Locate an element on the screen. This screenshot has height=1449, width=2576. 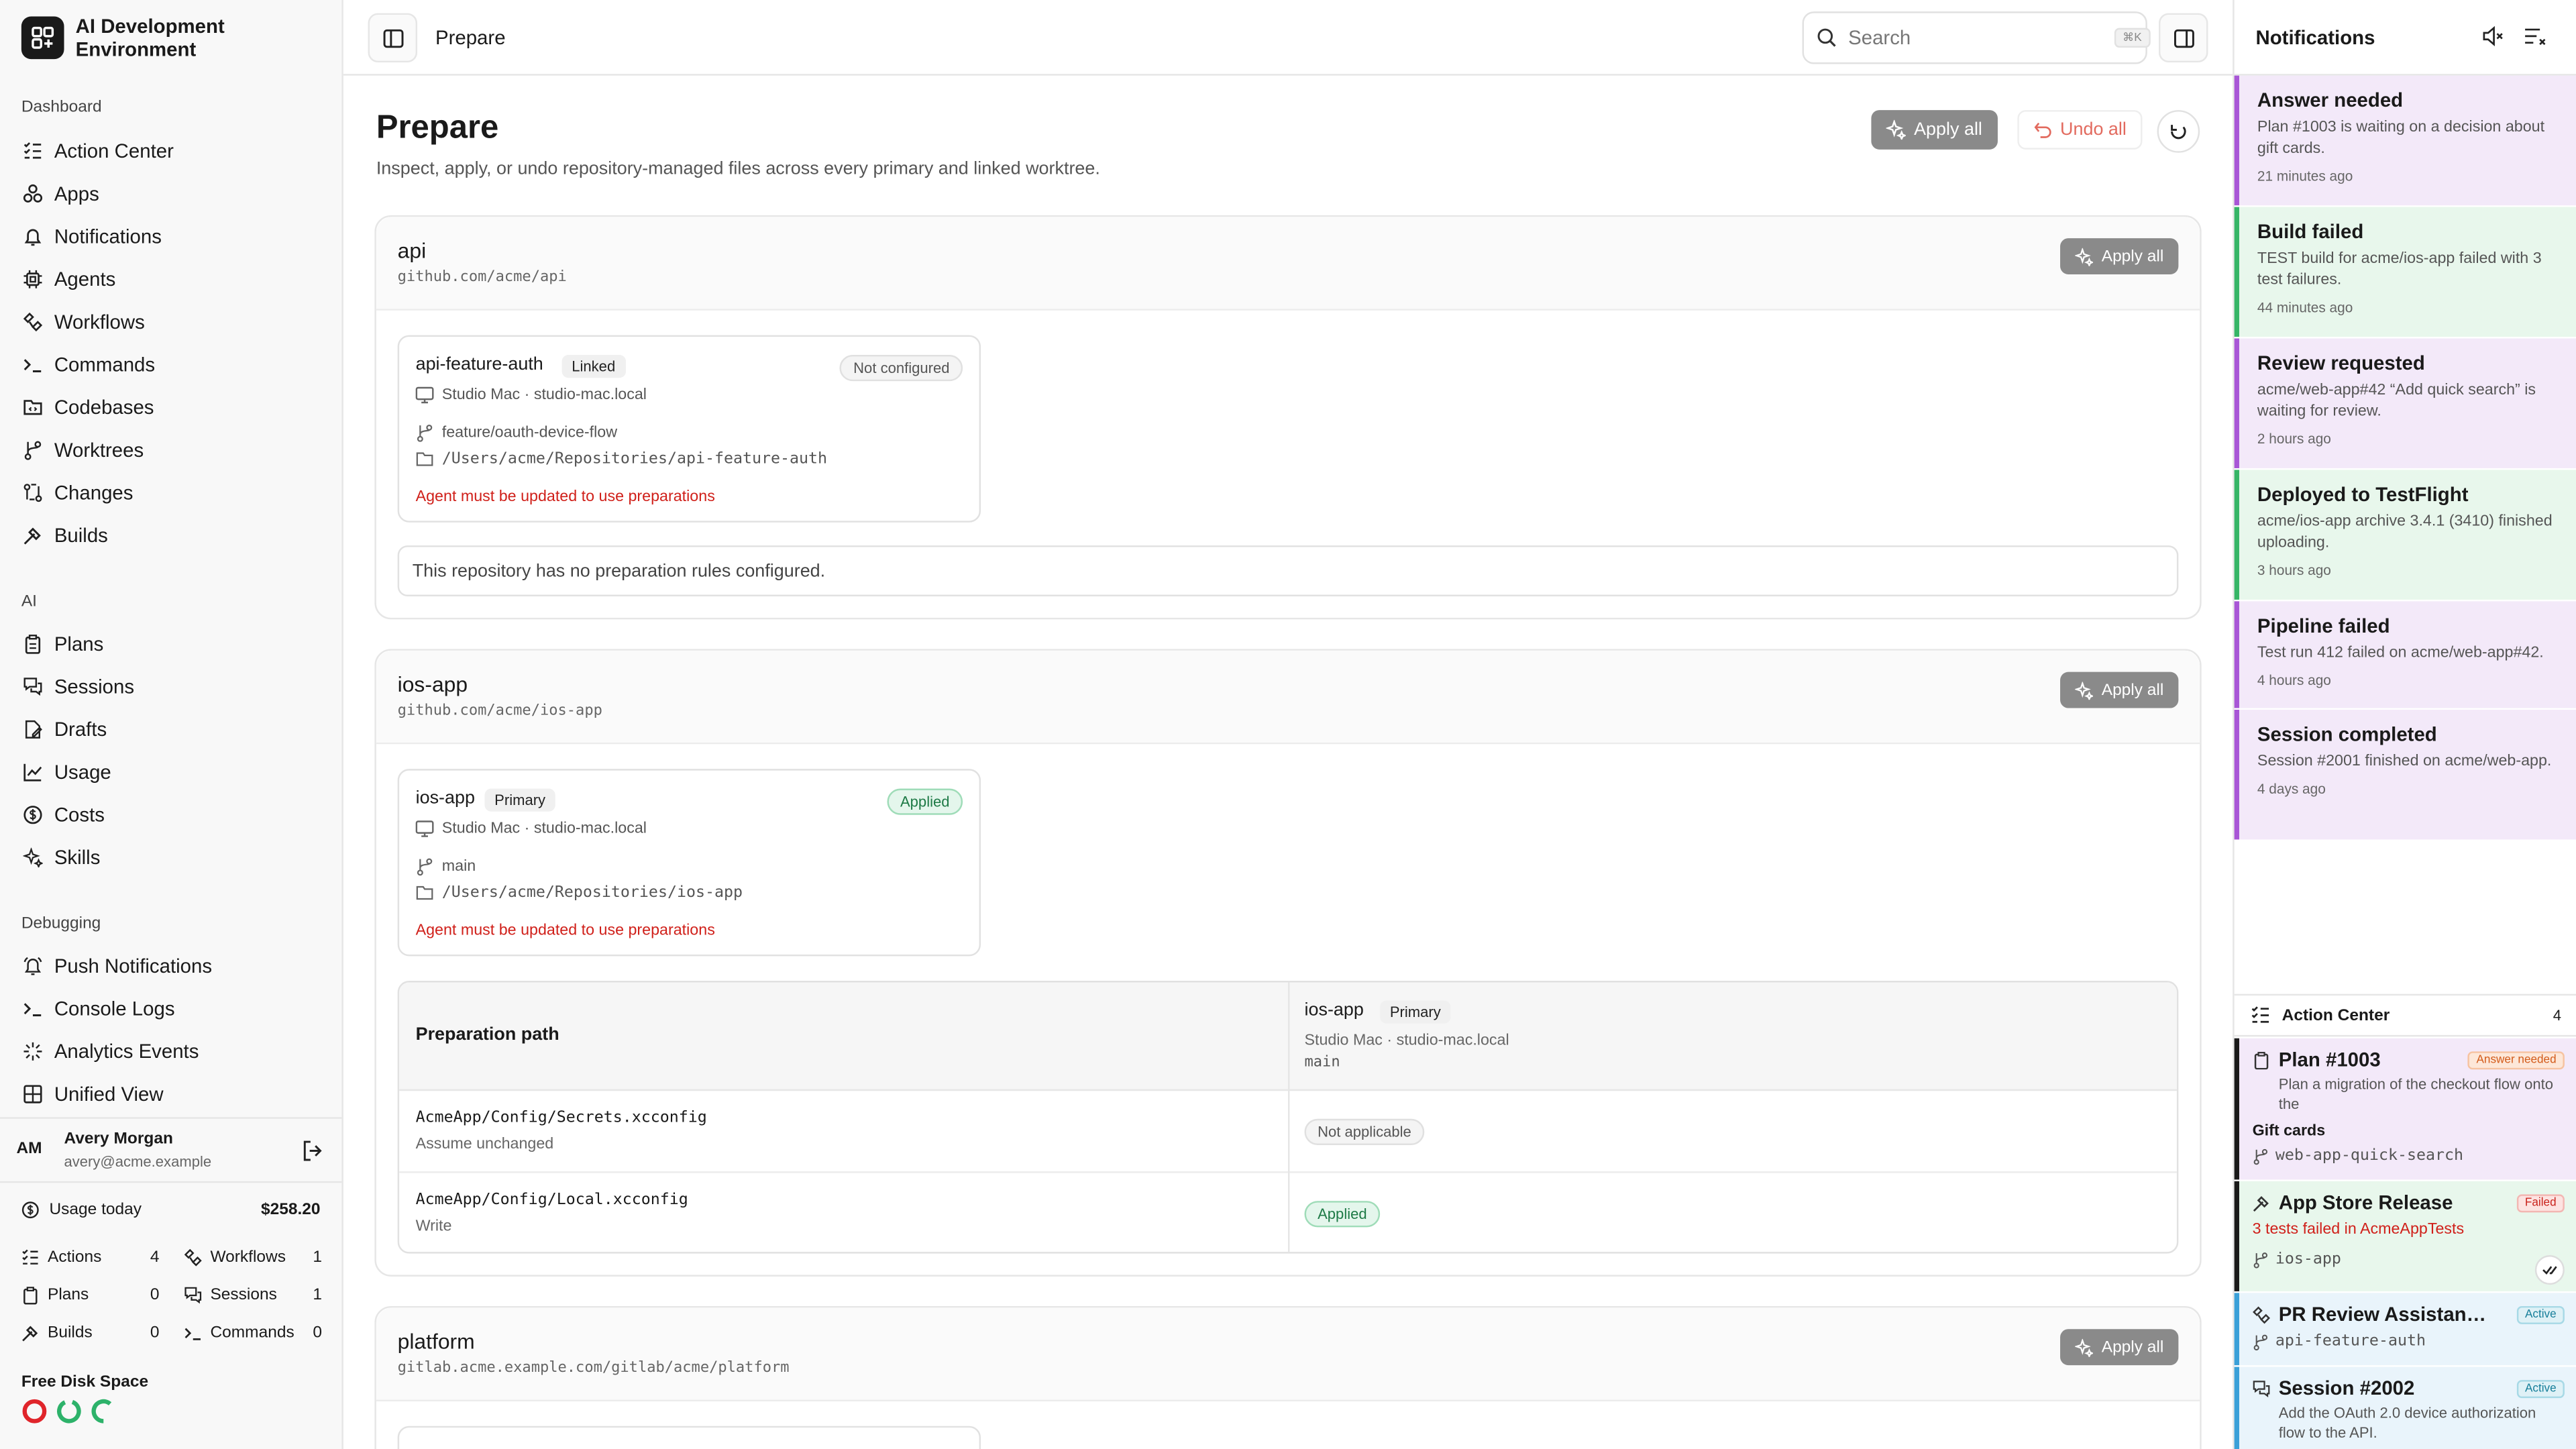
sidebar-item-drafts: Drafts is located at coordinates (173, 729).